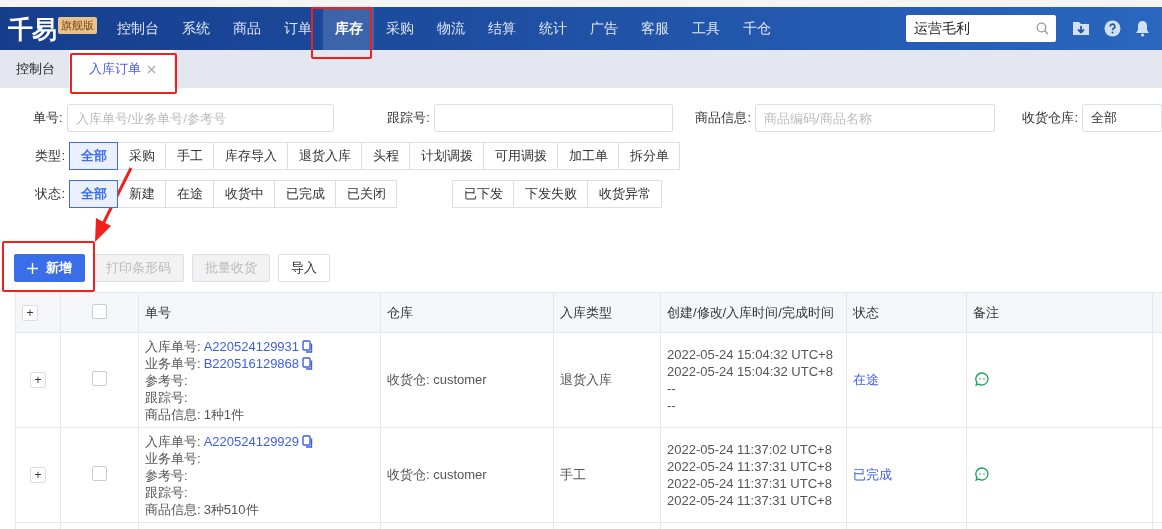 This screenshot has height=529, width=1162. I want to click on timestamp: 2022-05-24 11:37:02 UTC+8, so click(750, 449).